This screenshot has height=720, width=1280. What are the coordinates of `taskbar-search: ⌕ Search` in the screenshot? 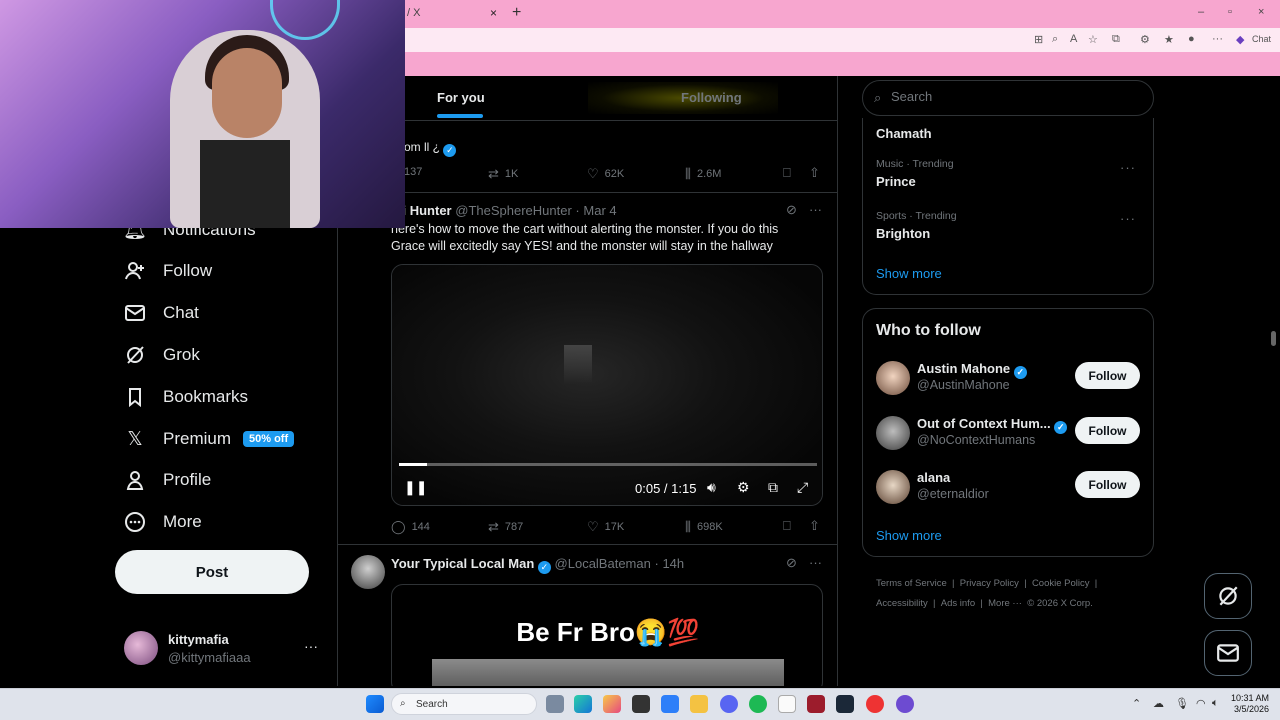 It's located at (464, 704).